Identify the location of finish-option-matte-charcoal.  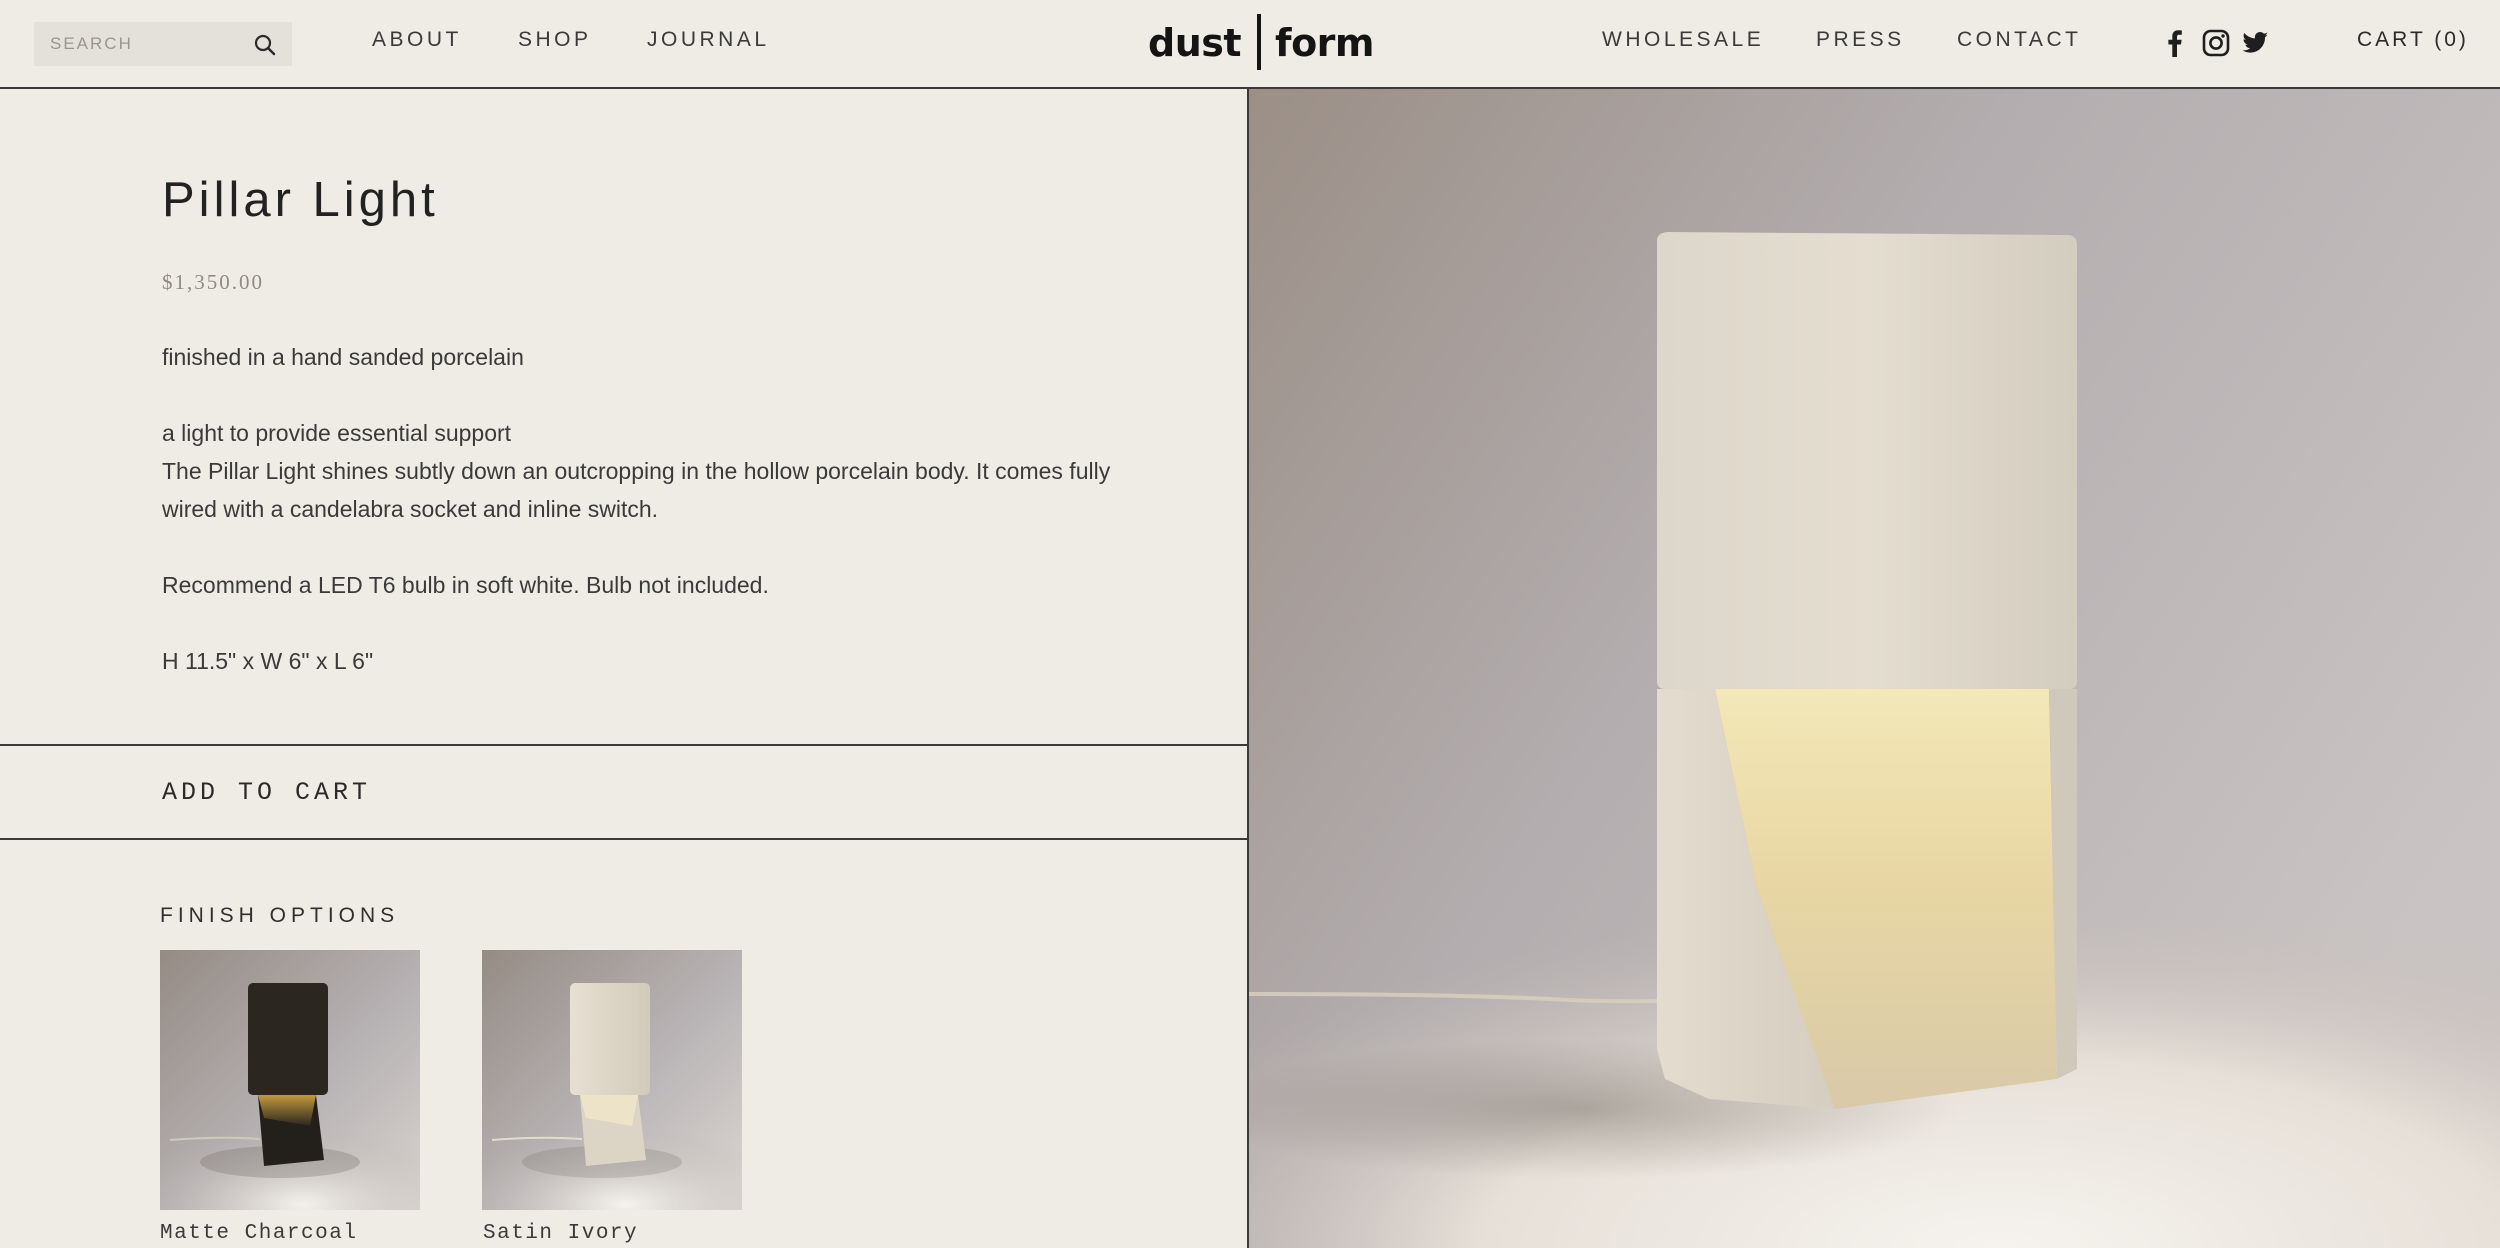
(290, 1080).